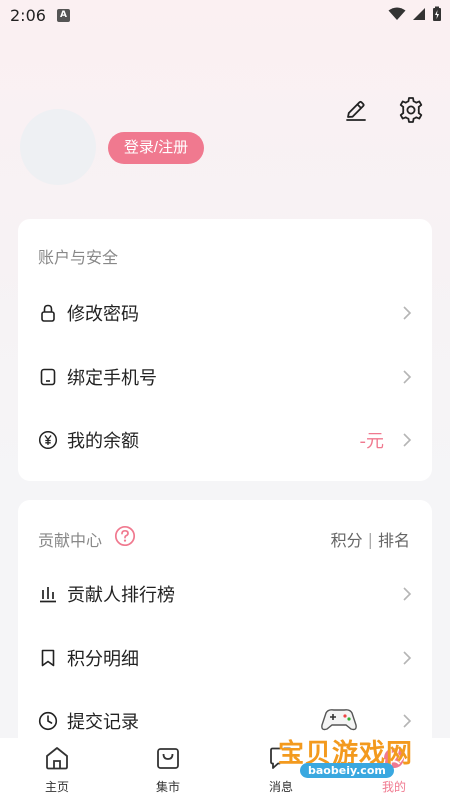 This screenshot has width=450, height=800. What do you see at coordinates (70, 540) in the screenshot?
I see `contribution-section-title: 贡献中心` at bounding box center [70, 540].